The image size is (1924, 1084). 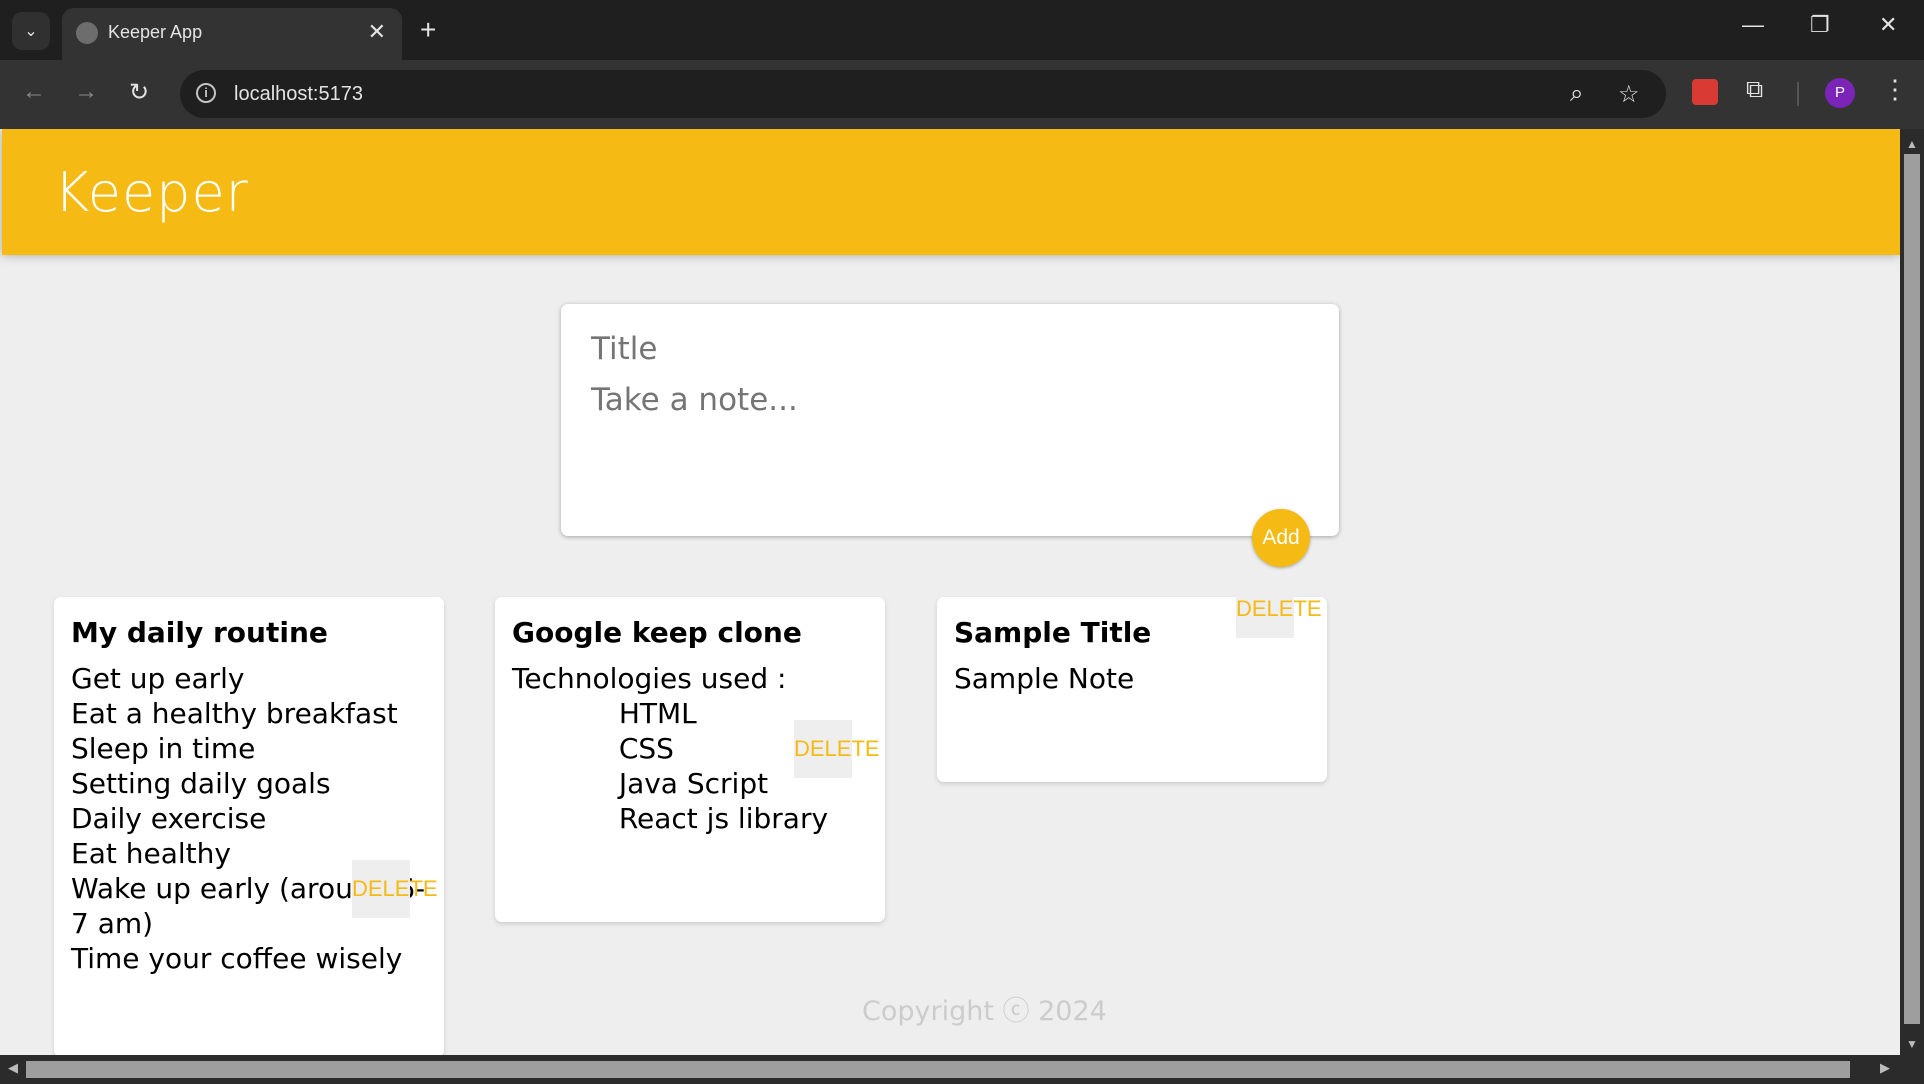 What do you see at coordinates (1912, 1044) in the screenshot?
I see `scroll-down-arrow-icon: ▼` at bounding box center [1912, 1044].